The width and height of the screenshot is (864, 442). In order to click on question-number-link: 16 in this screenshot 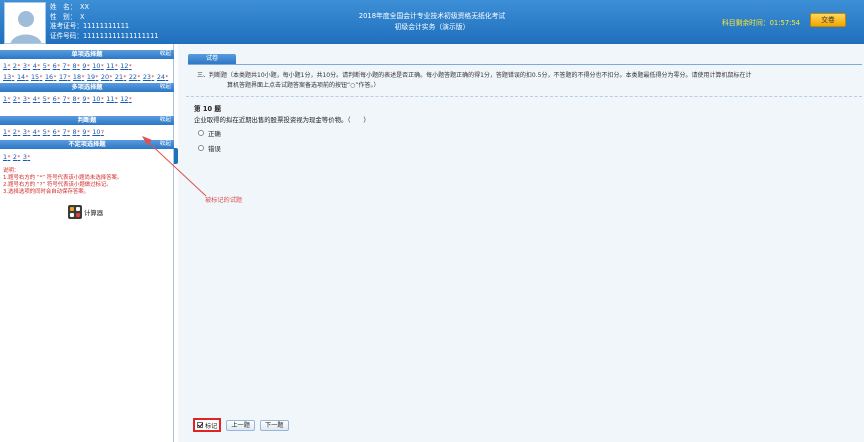, I will do `click(49, 77)`.